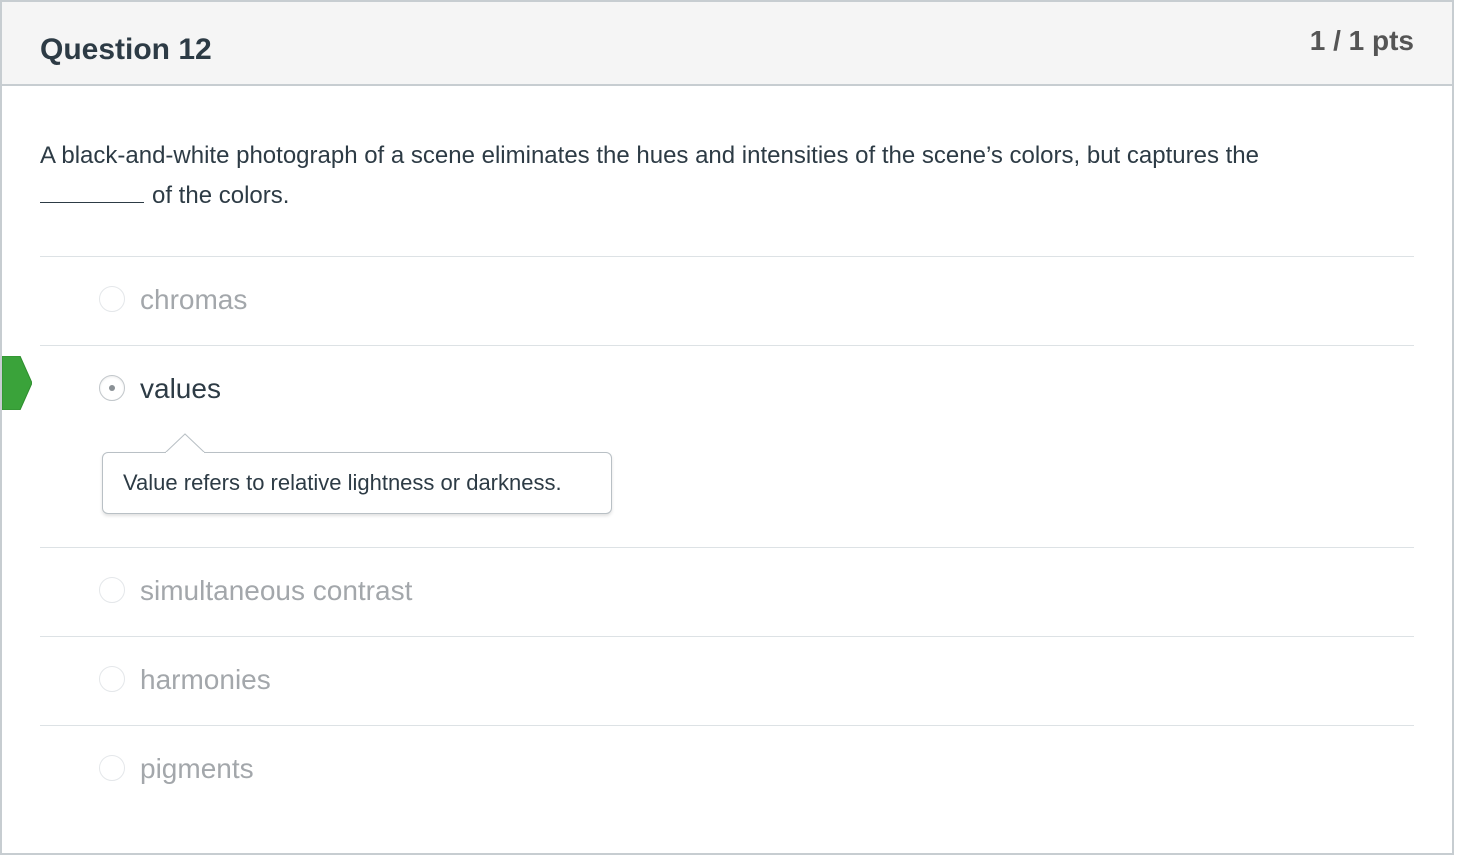 The width and height of the screenshot is (1458, 858). What do you see at coordinates (727, 591) in the screenshot?
I see `answer-option-simultaneous-contrast: simultaneous contrast` at bounding box center [727, 591].